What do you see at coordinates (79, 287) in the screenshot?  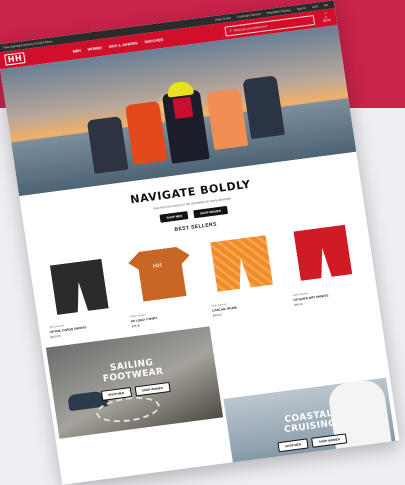 I see `black-shorts-image` at bounding box center [79, 287].